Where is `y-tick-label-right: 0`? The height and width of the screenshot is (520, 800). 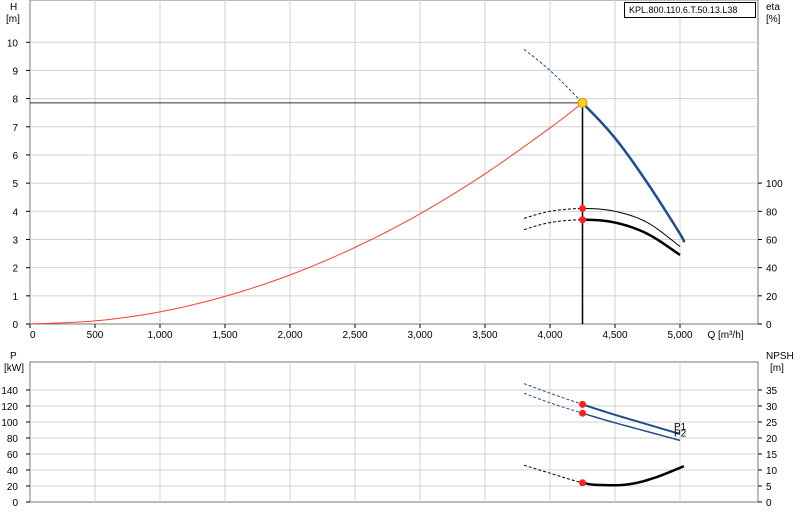 y-tick-label-right: 0 is located at coordinates (769, 325).